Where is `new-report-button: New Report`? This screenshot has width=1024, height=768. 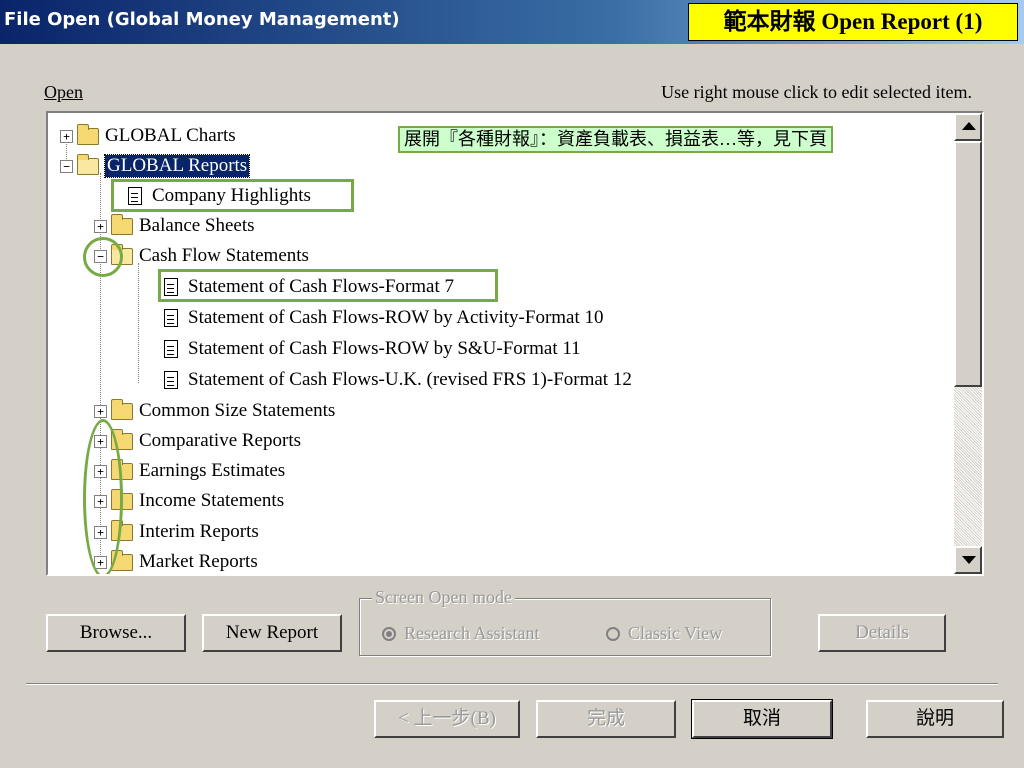
new-report-button: New Report is located at coordinates (272, 633).